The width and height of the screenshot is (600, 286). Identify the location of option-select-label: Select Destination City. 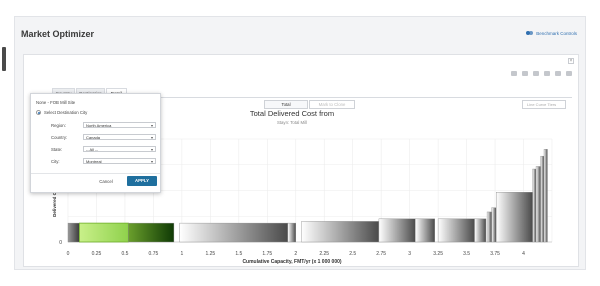
(66, 112).